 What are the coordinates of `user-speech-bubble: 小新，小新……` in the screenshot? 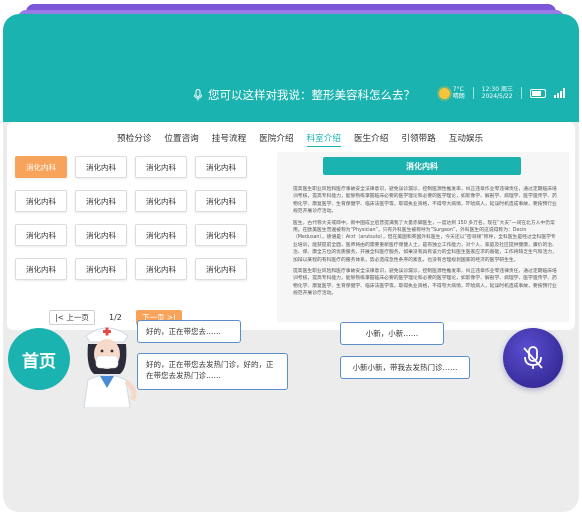 It's located at (392, 333).